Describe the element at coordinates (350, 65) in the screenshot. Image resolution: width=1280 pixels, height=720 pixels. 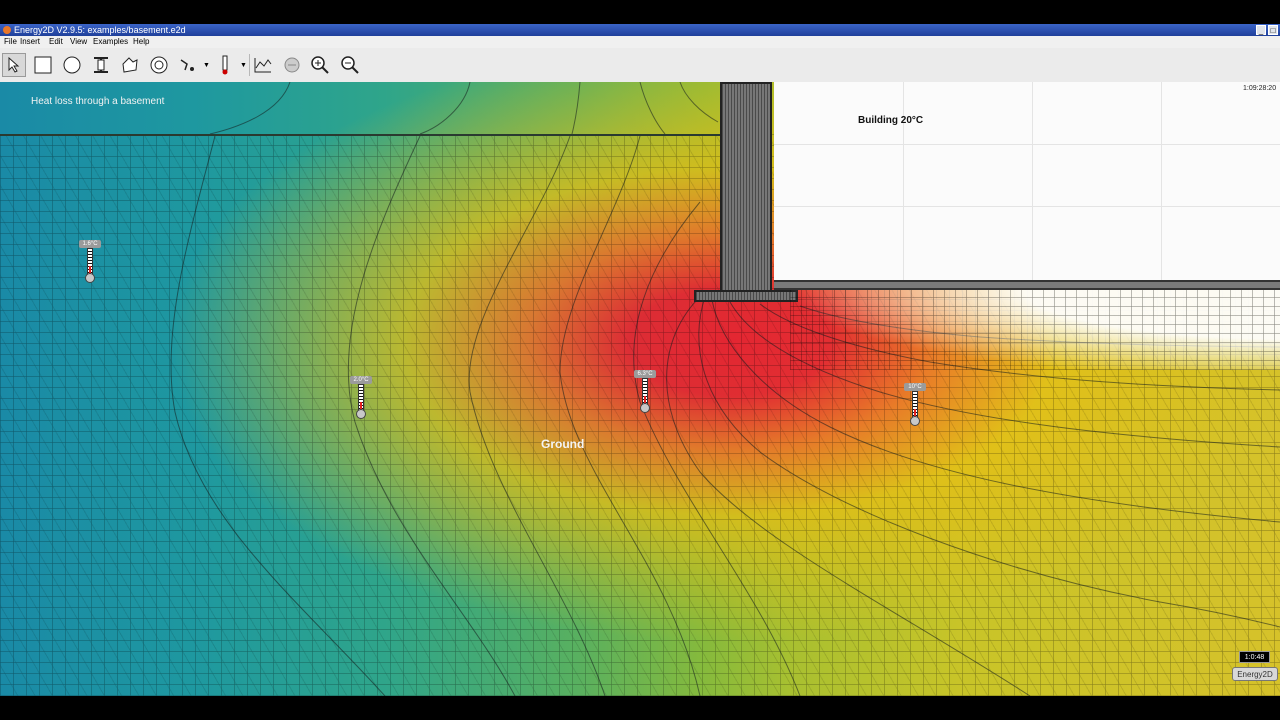
I see `zoom-out-icon` at that location.